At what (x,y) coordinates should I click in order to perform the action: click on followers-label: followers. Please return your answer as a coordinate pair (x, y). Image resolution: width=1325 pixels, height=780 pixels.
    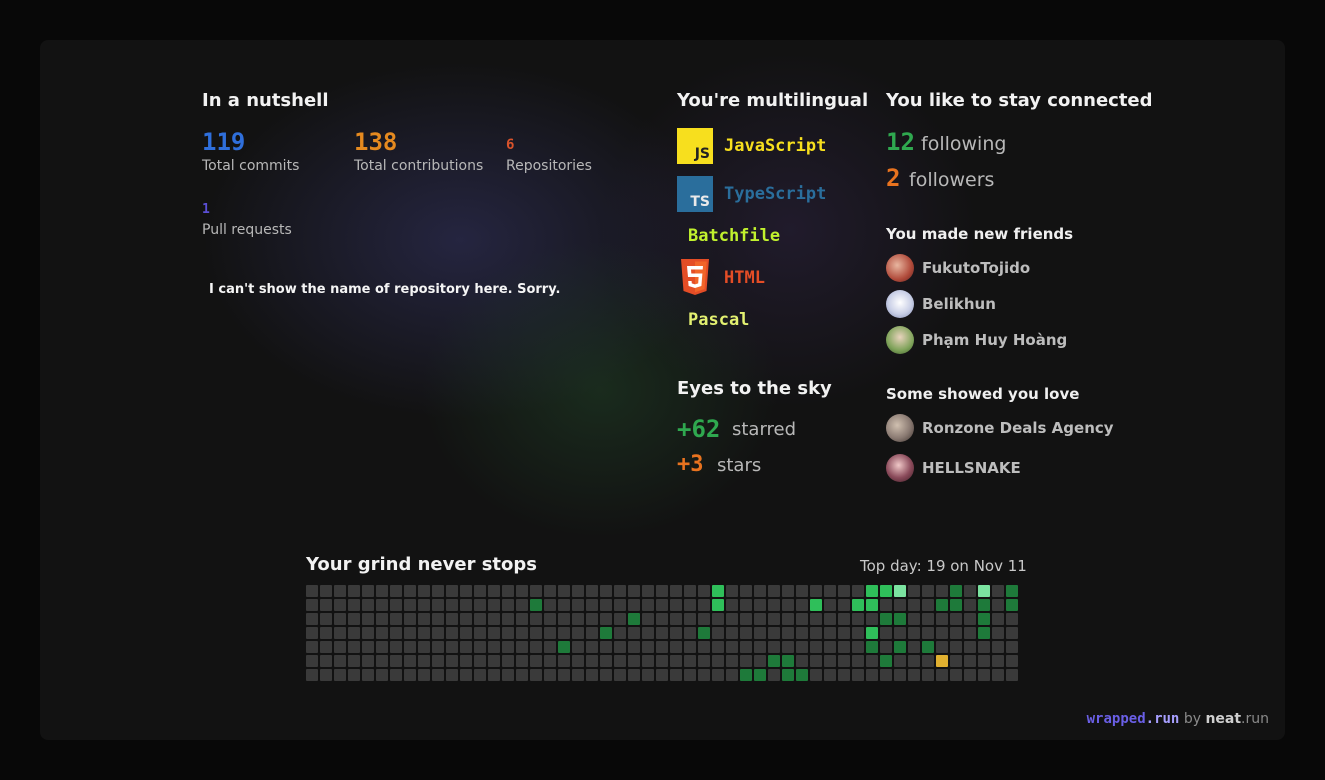
    Looking at the image, I should click on (952, 180).